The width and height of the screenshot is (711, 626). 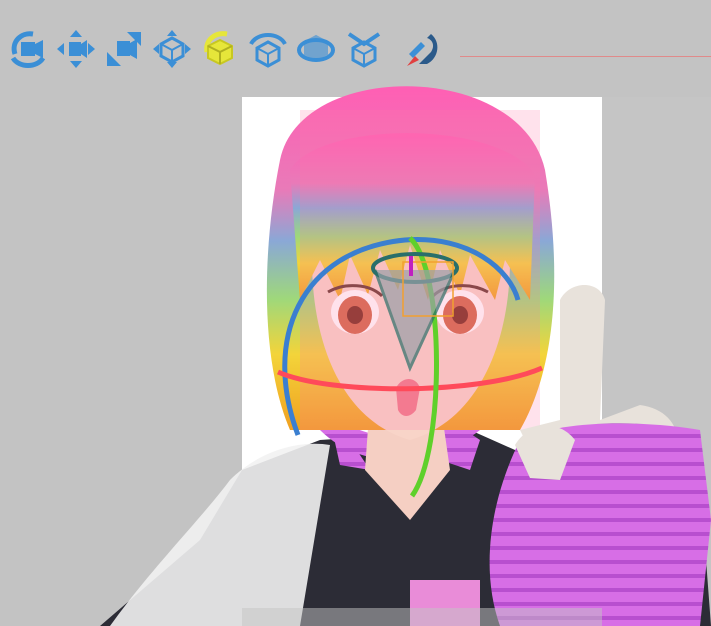 I want to click on rotate-bone-icon, so click(x=220, y=49).